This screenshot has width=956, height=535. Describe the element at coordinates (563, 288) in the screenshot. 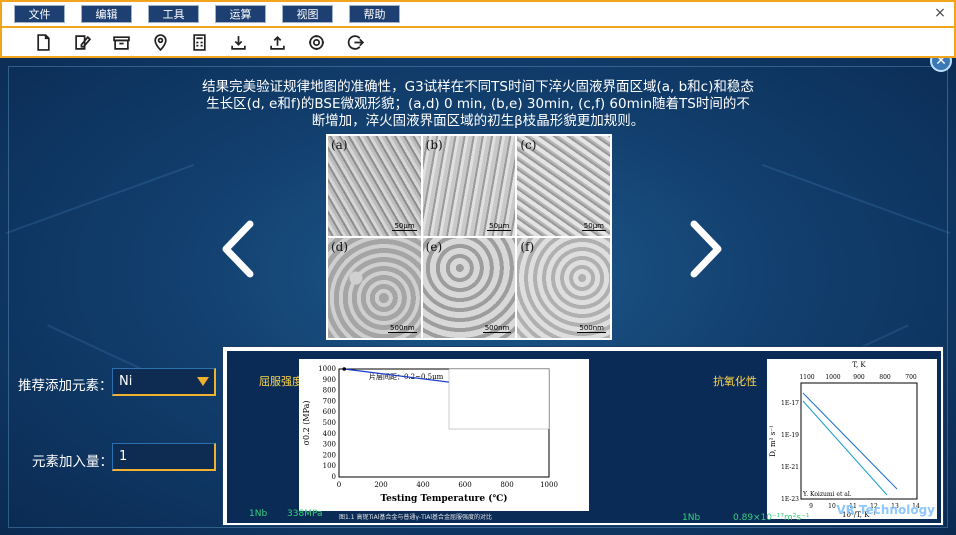

I see `micrograph-f: (f) 500nm` at that location.